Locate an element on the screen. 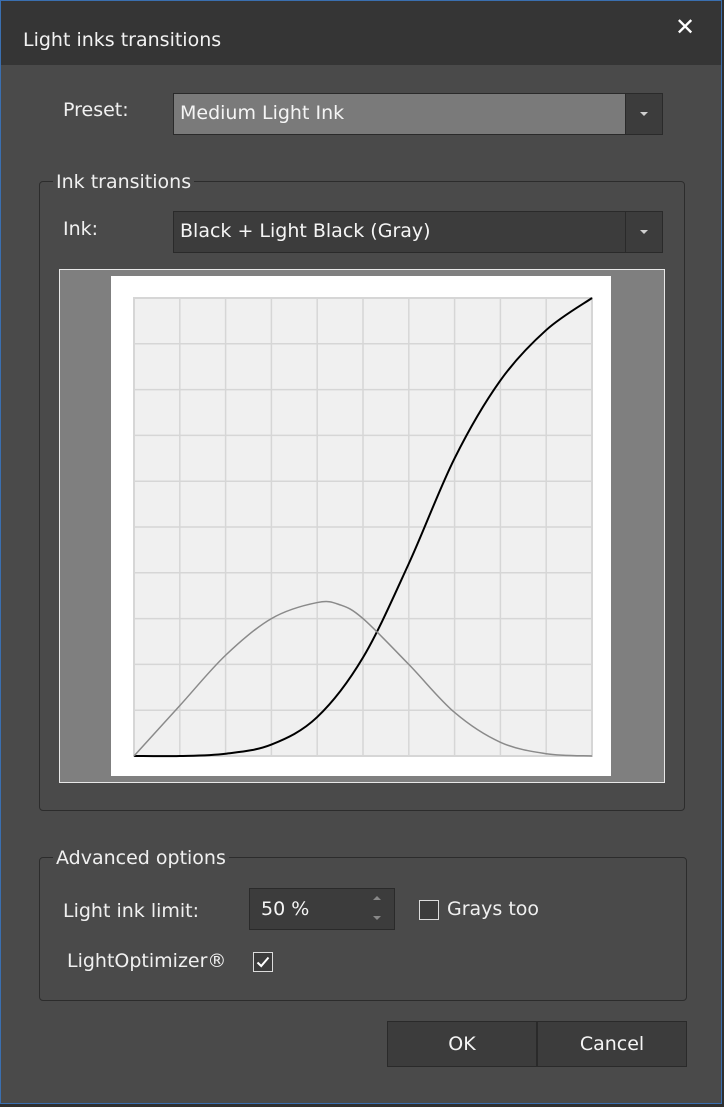 This screenshot has height=1107, width=724. ink-select: Black + Light Black (Gray) is located at coordinates (418, 232).